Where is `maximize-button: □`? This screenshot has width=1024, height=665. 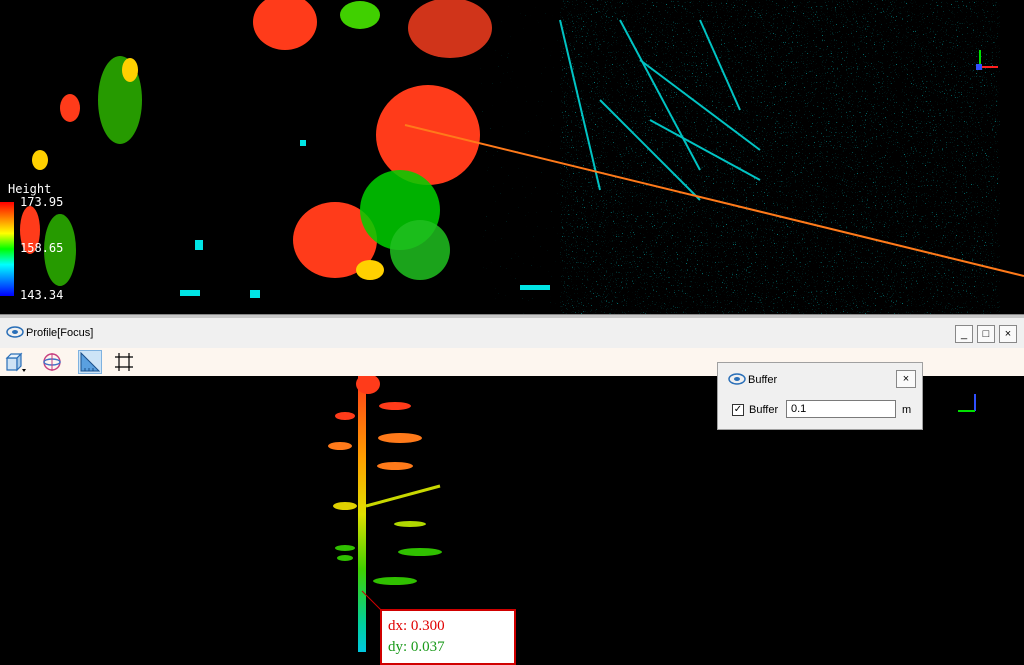 maximize-button: □ is located at coordinates (986, 334).